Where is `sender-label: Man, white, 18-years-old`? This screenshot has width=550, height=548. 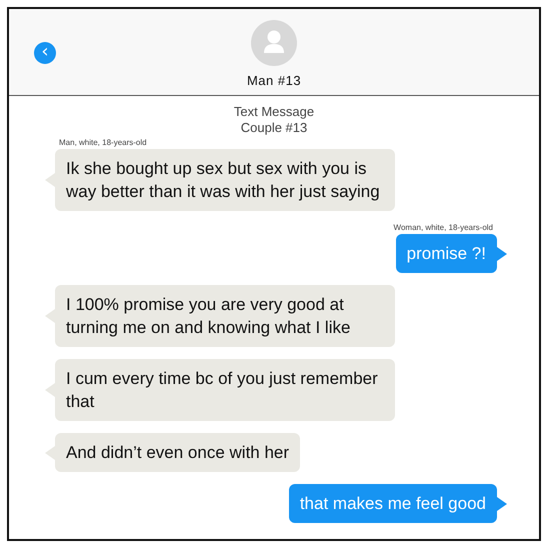 sender-label: Man, white, 18-years-old is located at coordinates (103, 142).